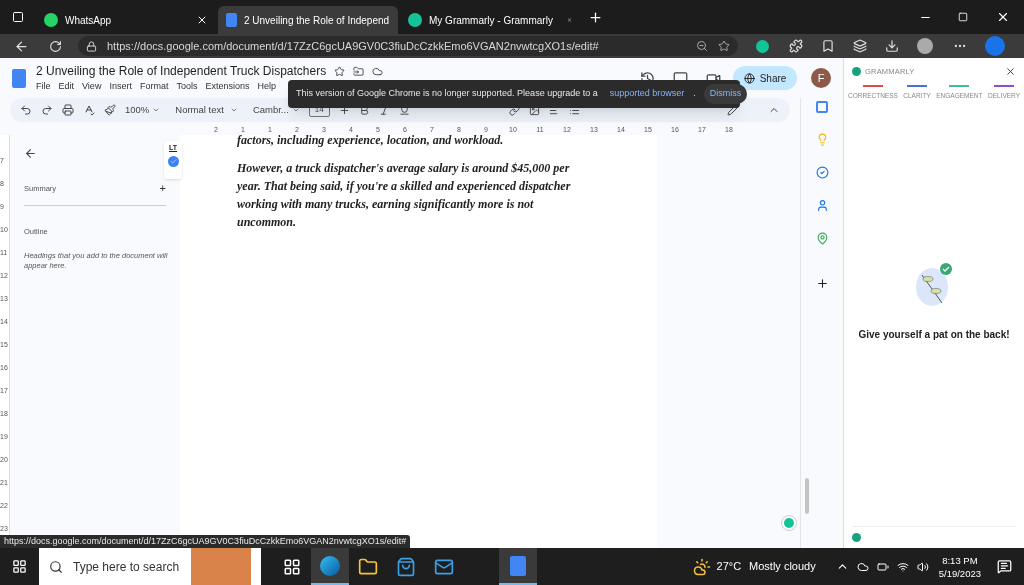 The height and width of the screenshot is (585, 1024). I want to click on print-icon, so click(68, 110).